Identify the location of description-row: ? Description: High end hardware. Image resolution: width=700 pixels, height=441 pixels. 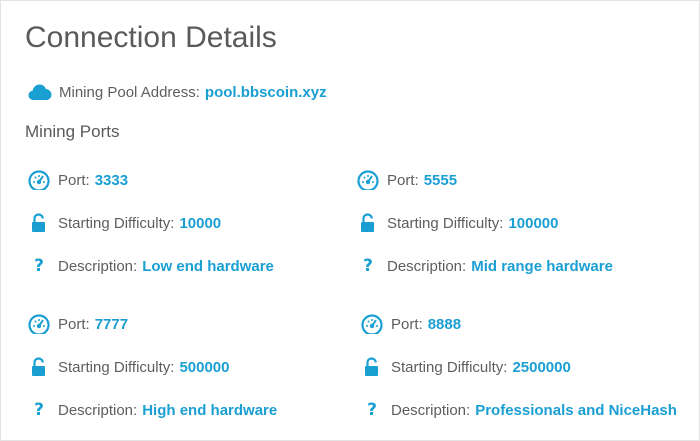
(152, 410).